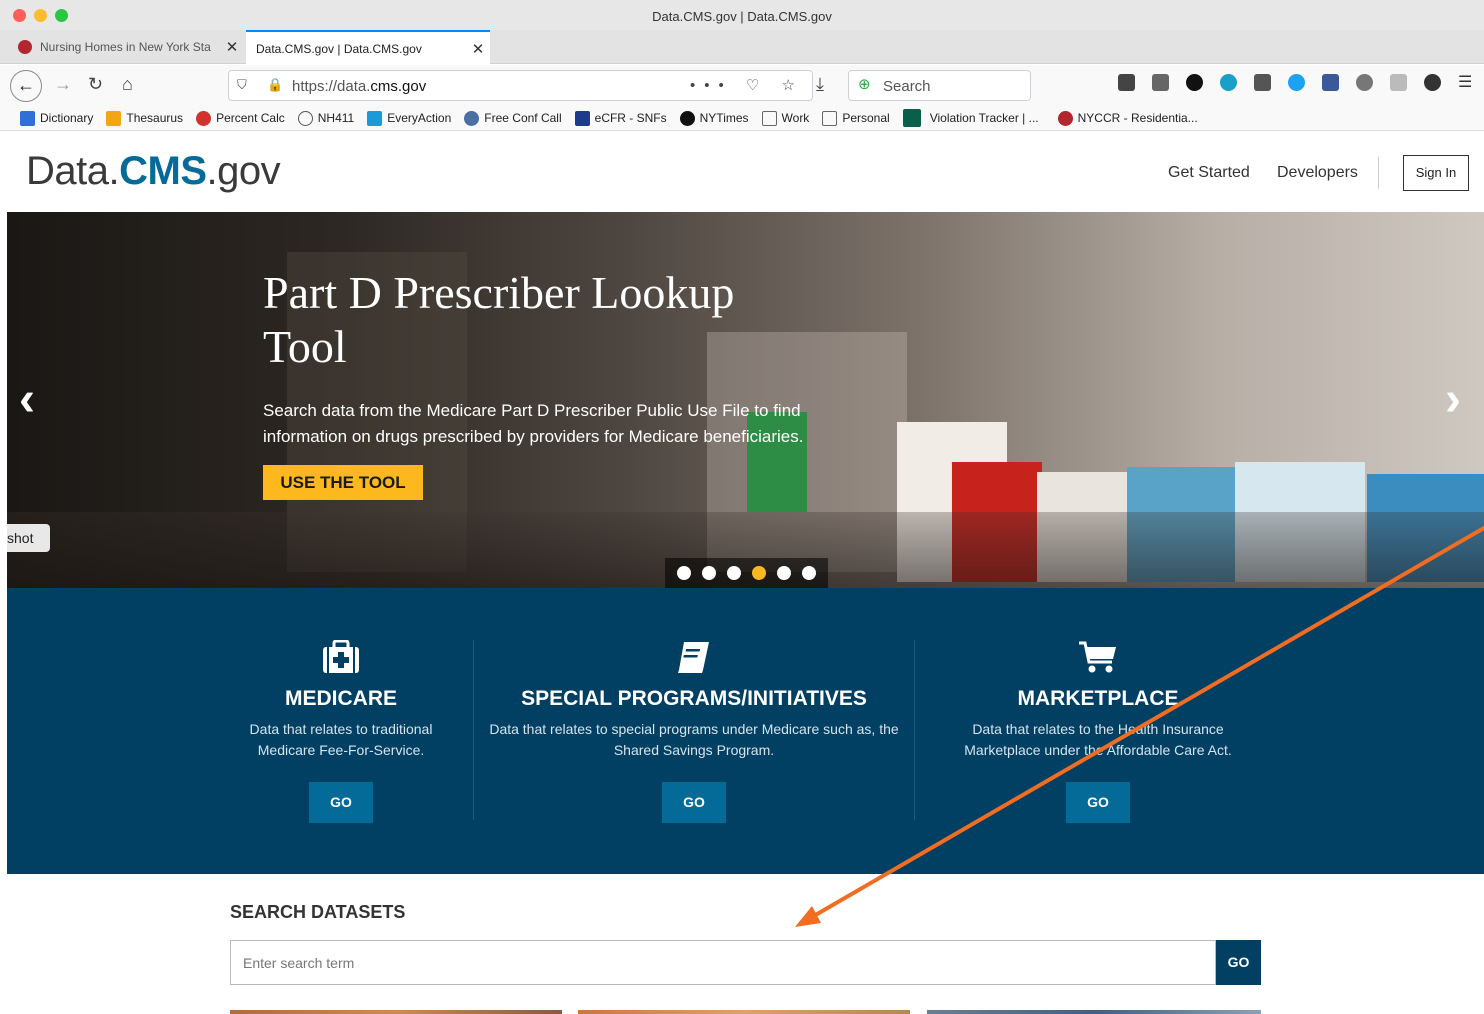 Image resolution: width=1484 pixels, height=1014 pixels. I want to click on nav-get-started: Get Started, so click(1209, 173).